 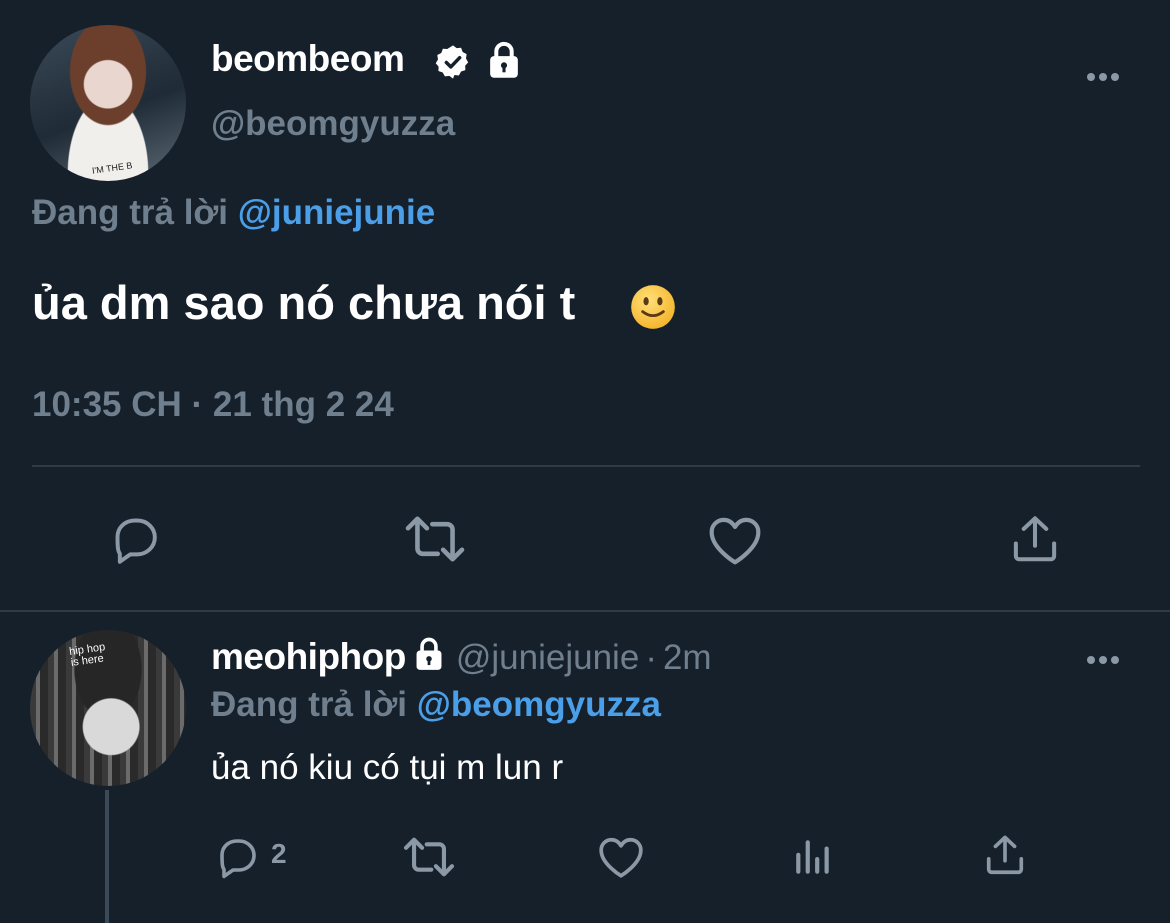 I want to click on verified-badge-icon, so click(x=452, y=62).